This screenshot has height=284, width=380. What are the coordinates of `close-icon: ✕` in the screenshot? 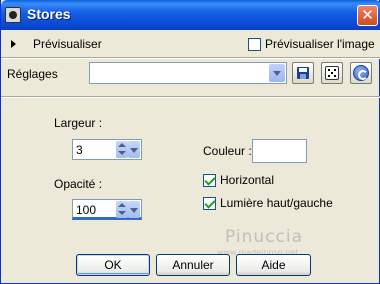 It's located at (367, 15).